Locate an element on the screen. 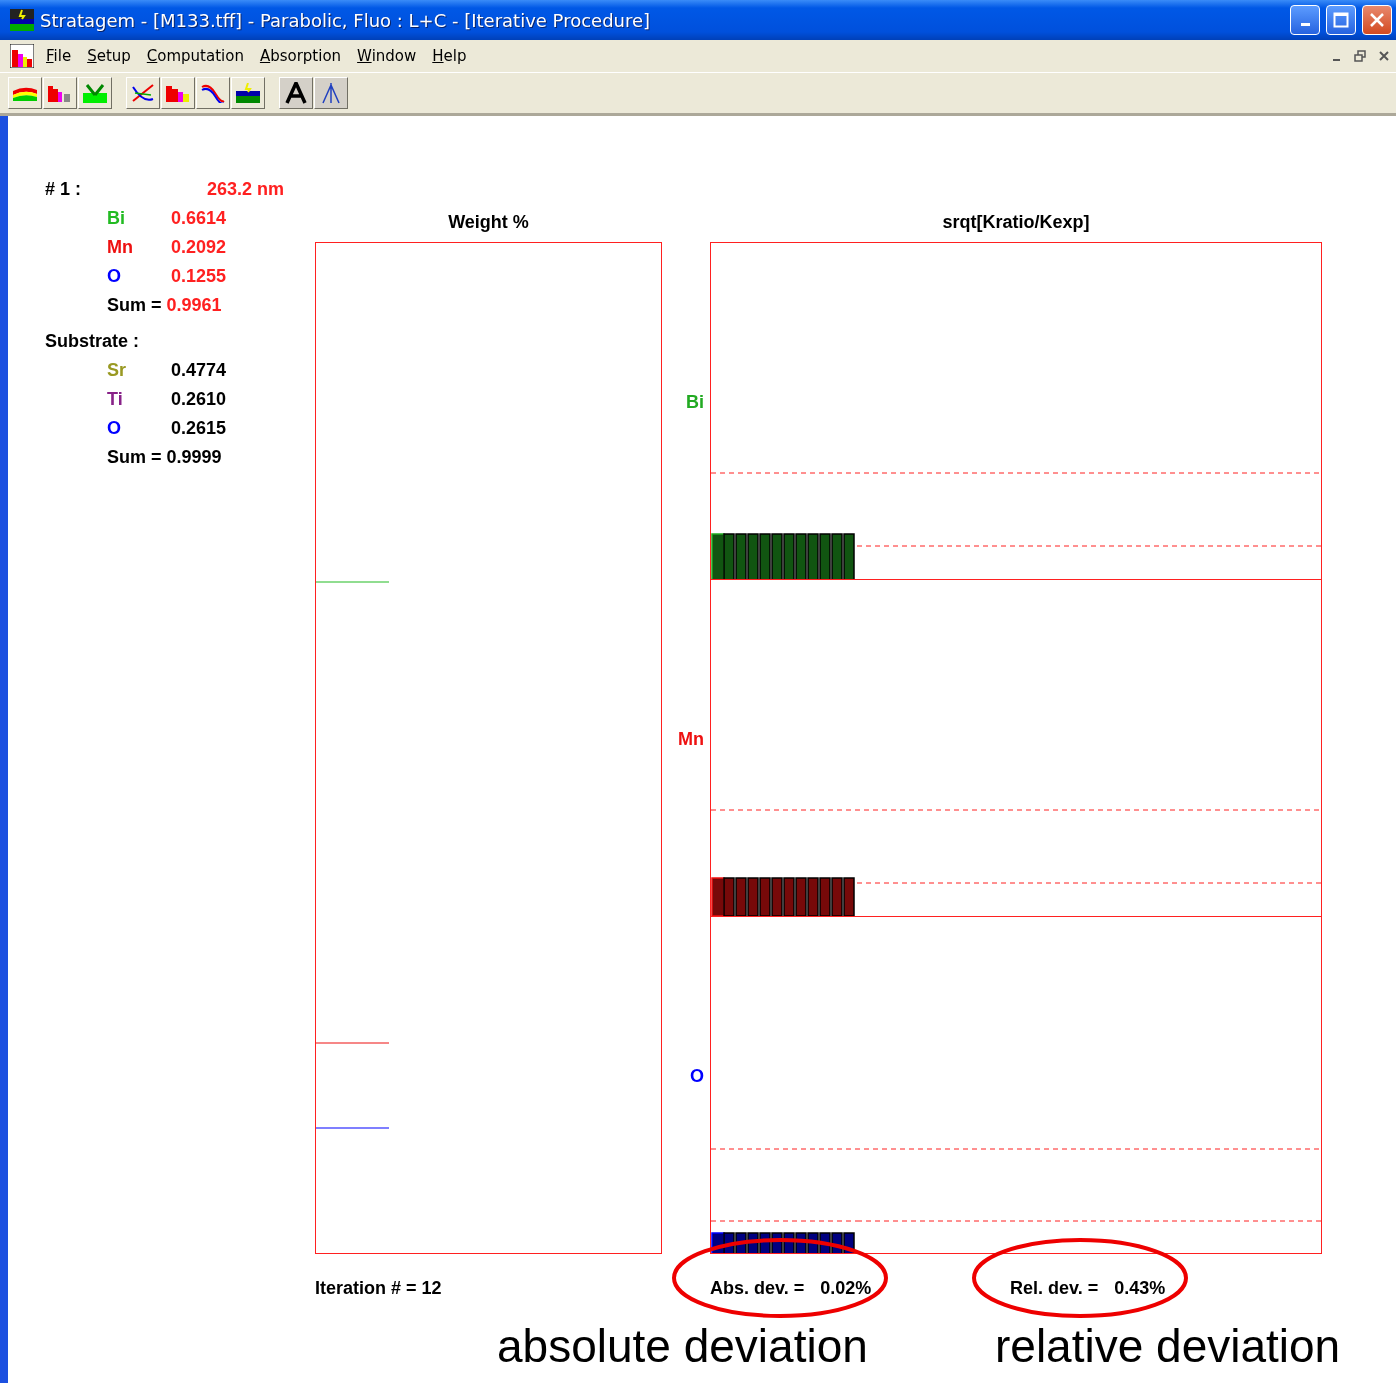 This screenshot has width=1396, height=1383. menu-item: Help is located at coordinates (449, 56).